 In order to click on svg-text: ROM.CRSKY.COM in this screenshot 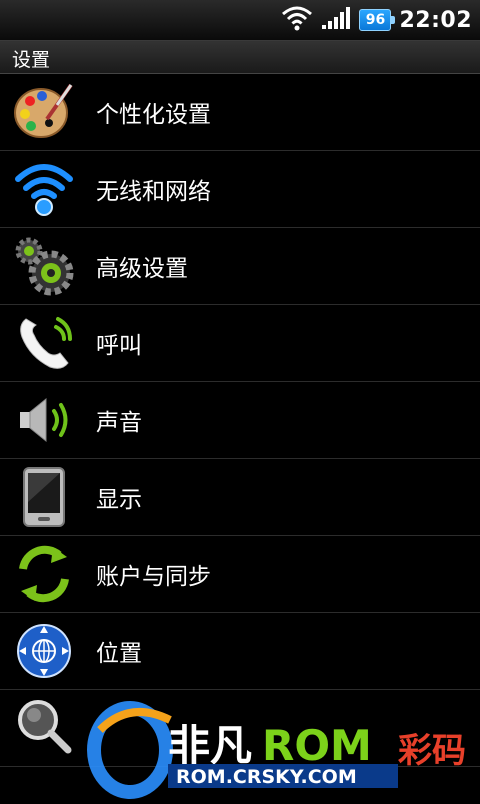, I will do `click(266, 777)`.